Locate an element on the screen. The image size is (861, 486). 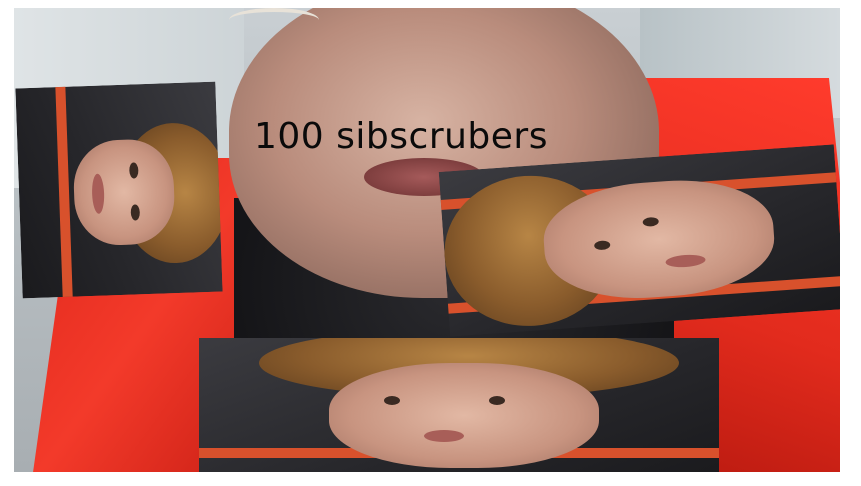
kid-mouth is located at coordinates (444, 436).